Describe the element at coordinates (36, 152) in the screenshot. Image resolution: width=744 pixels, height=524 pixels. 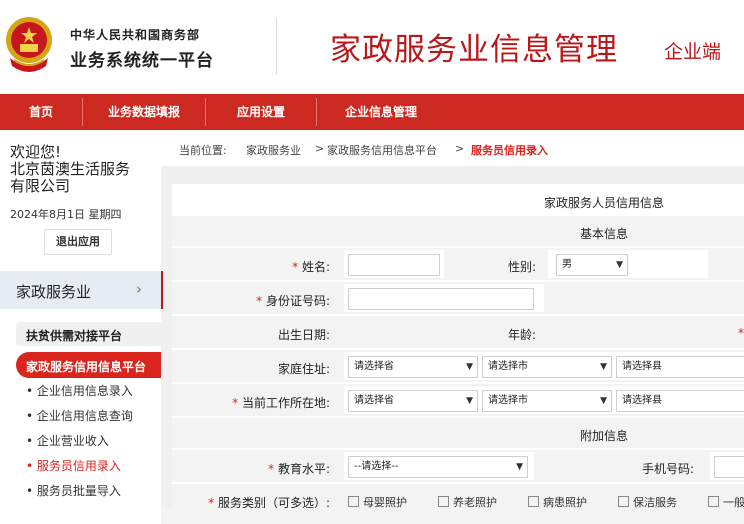
I see `welcome-greeting: 欢迎您!` at that location.